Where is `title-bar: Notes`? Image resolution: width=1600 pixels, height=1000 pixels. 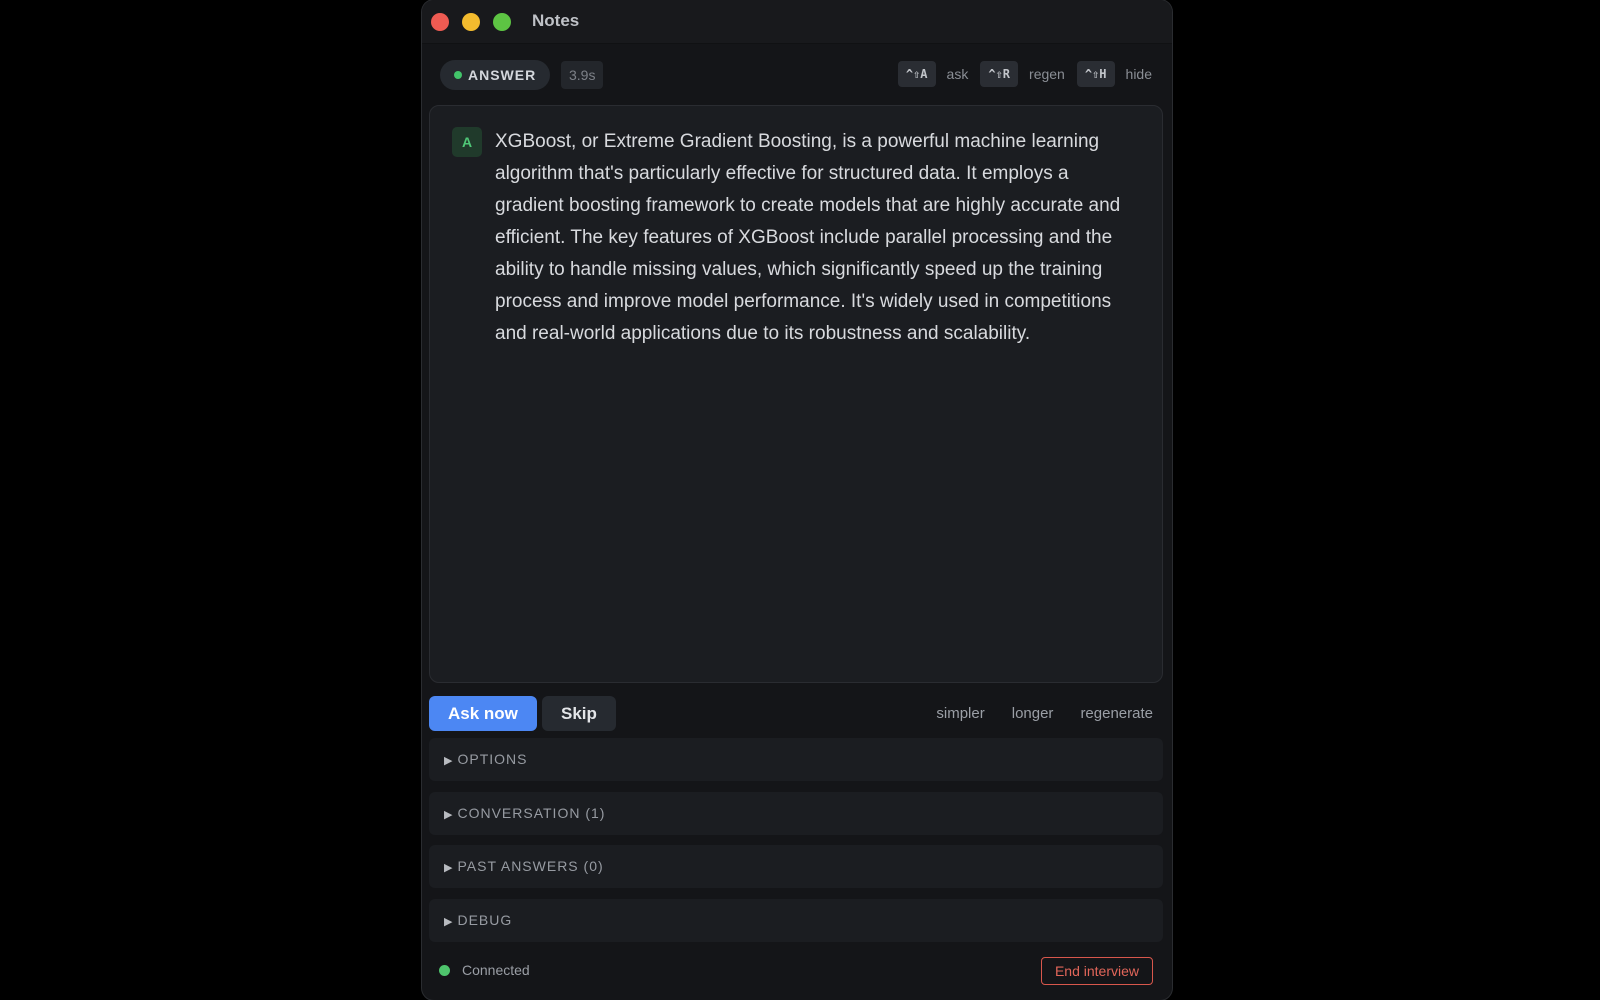 title-bar: Notes is located at coordinates (797, 22).